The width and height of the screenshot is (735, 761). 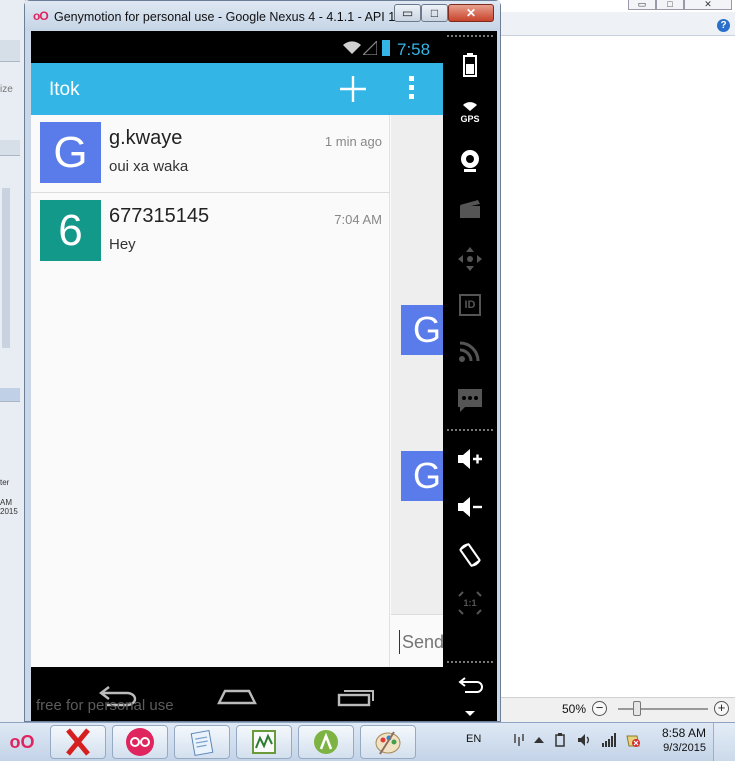 I want to click on device-id-icon: ID, so click(x=470, y=305).